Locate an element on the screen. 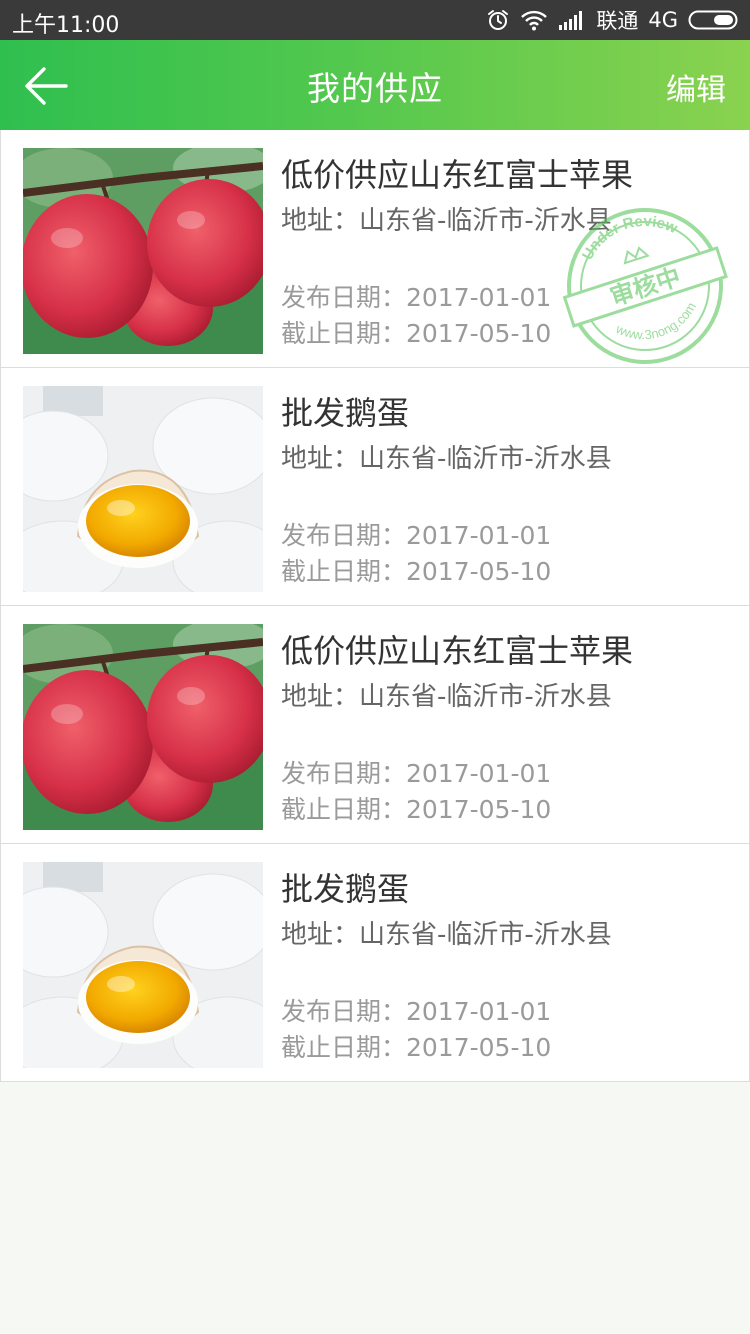 This screenshot has width=750, height=1334. network-label: 4G is located at coordinates (663, 20).